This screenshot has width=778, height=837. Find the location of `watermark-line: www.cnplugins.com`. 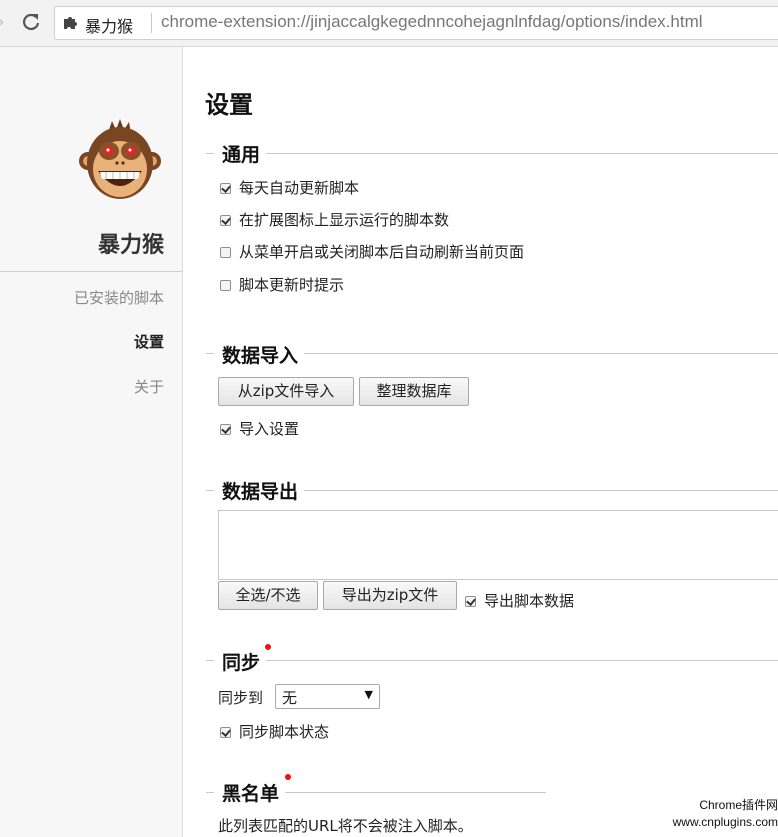

watermark-line: www.cnplugins.com is located at coordinates (725, 822).